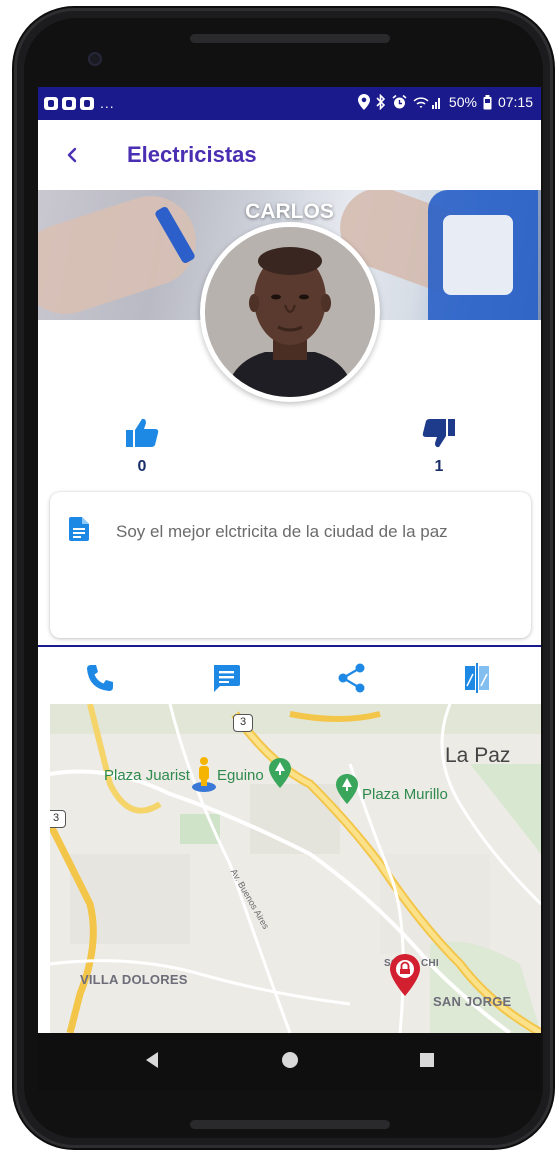 This screenshot has height=1152, width=559. Describe the element at coordinates (134, 979) in the screenshot. I see `map-district-label: VILLA DOLORES` at that location.